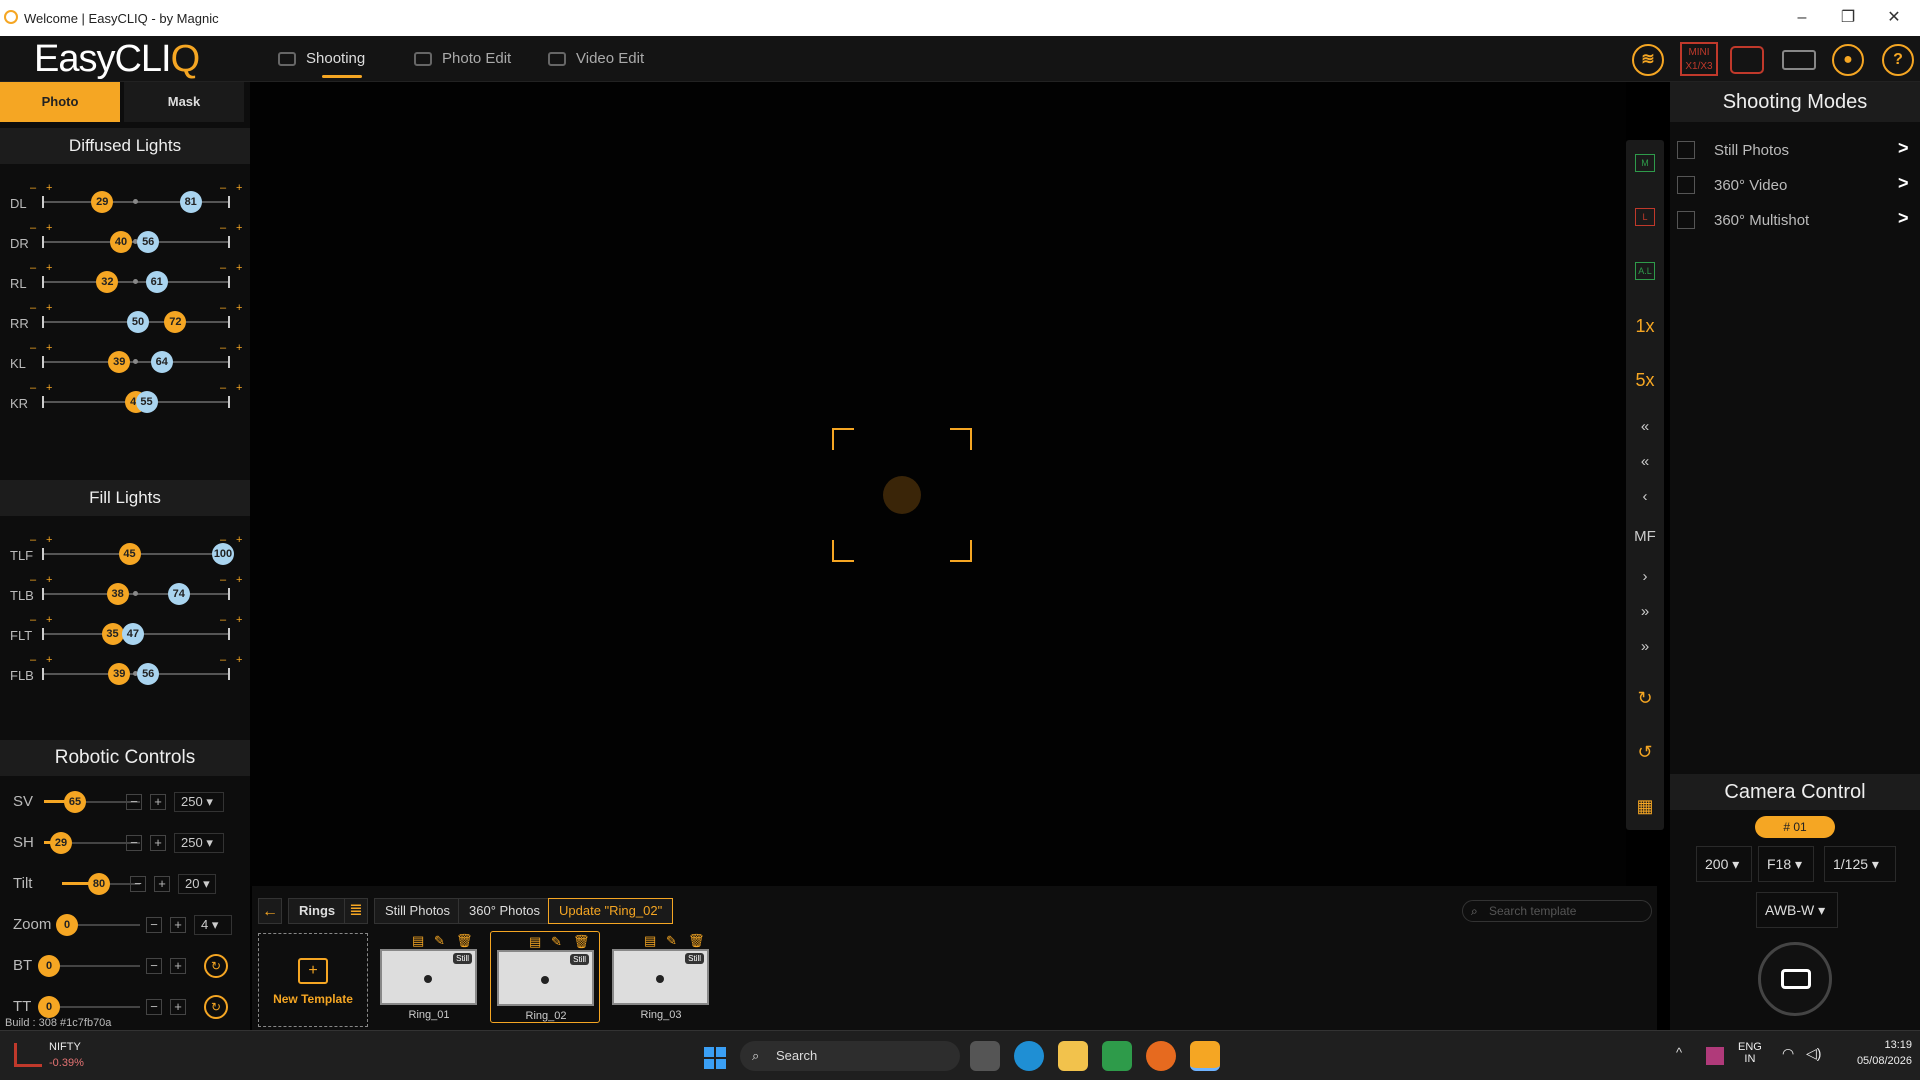  What do you see at coordinates (1645, 806) in the screenshot?
I see `grid-icon: ▦` at bounding box center [1645, 806].